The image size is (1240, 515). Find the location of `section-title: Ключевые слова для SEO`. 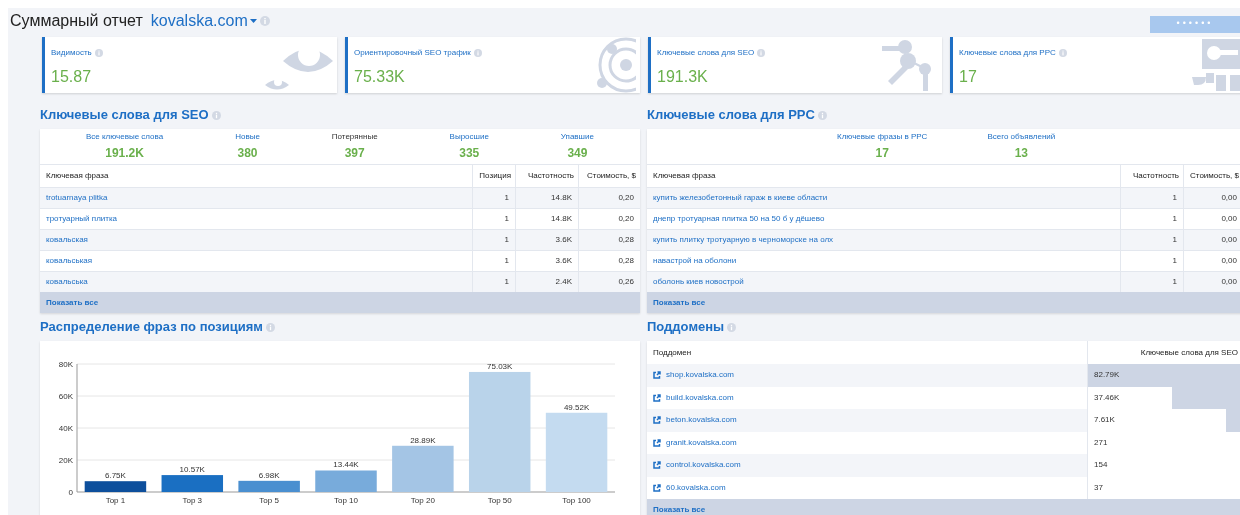

section-title: Ключевые слова для SEO is located at coordinates (124, 115).